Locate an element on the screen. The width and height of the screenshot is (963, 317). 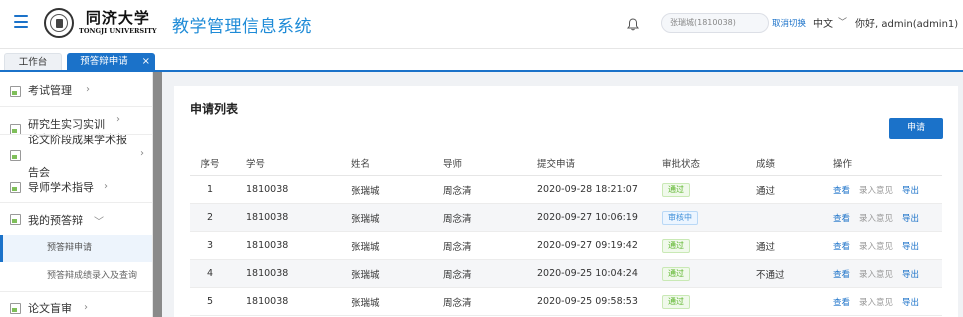
sidebar-item-tutor-guidance: 导师学术指导 › is located at coordinates (76, 187).